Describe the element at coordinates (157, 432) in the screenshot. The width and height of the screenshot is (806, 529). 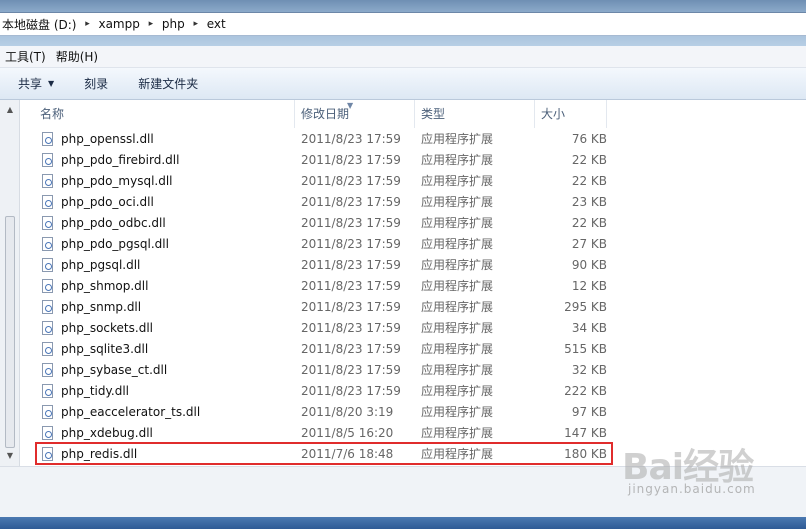
I see `file-name-cell: php_xdebug.dll` at that location.